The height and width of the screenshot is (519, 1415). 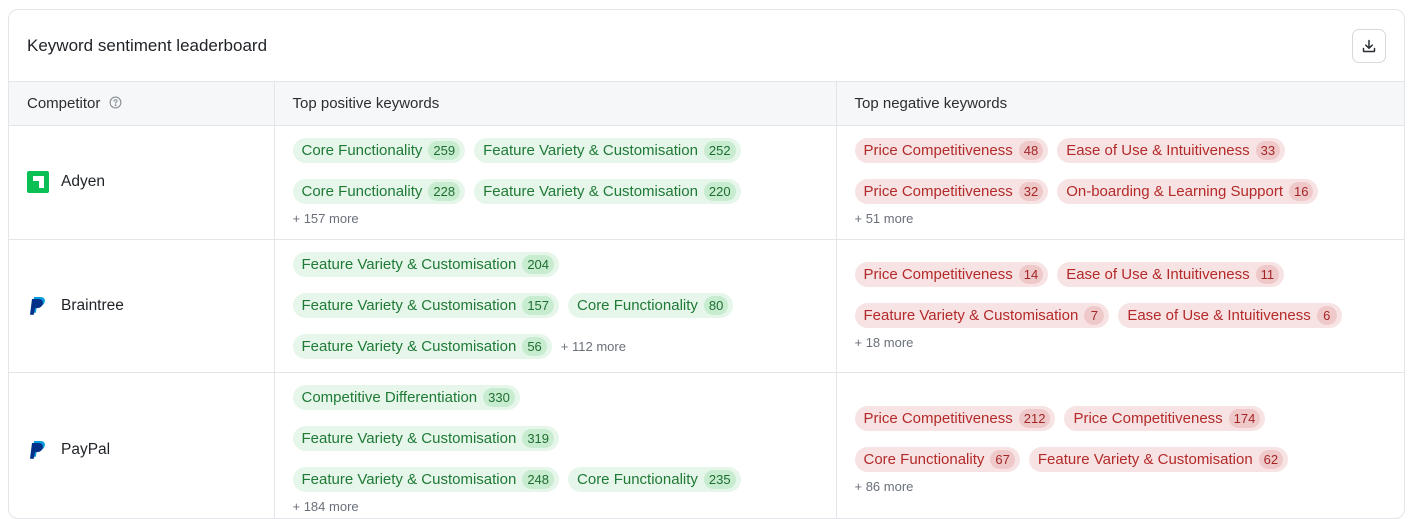 I want to click on adyen-logo-icon, so click(x=38, y=182).